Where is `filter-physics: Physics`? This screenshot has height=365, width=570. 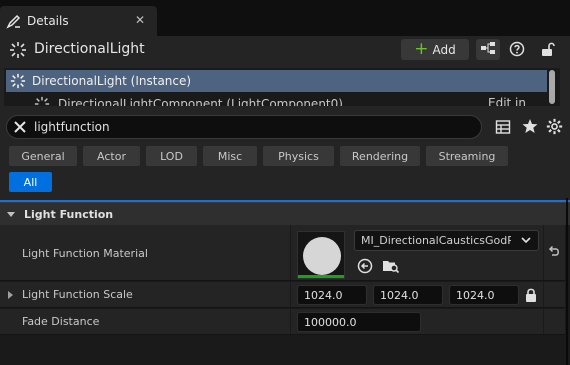
filter-physics: Physics is located at coordinates (298, 156).